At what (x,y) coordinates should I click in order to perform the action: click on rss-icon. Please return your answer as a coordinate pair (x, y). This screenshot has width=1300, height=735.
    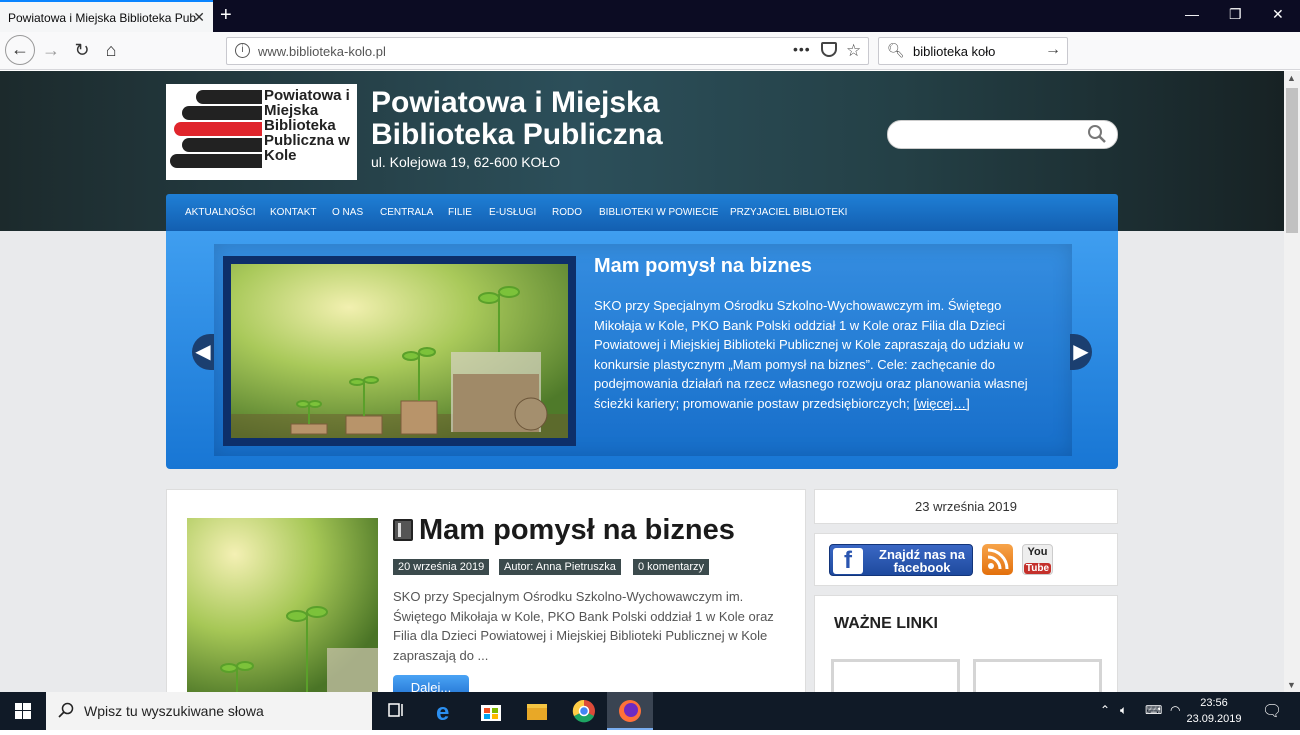
    Looking at the image, I should click on (997, 559).